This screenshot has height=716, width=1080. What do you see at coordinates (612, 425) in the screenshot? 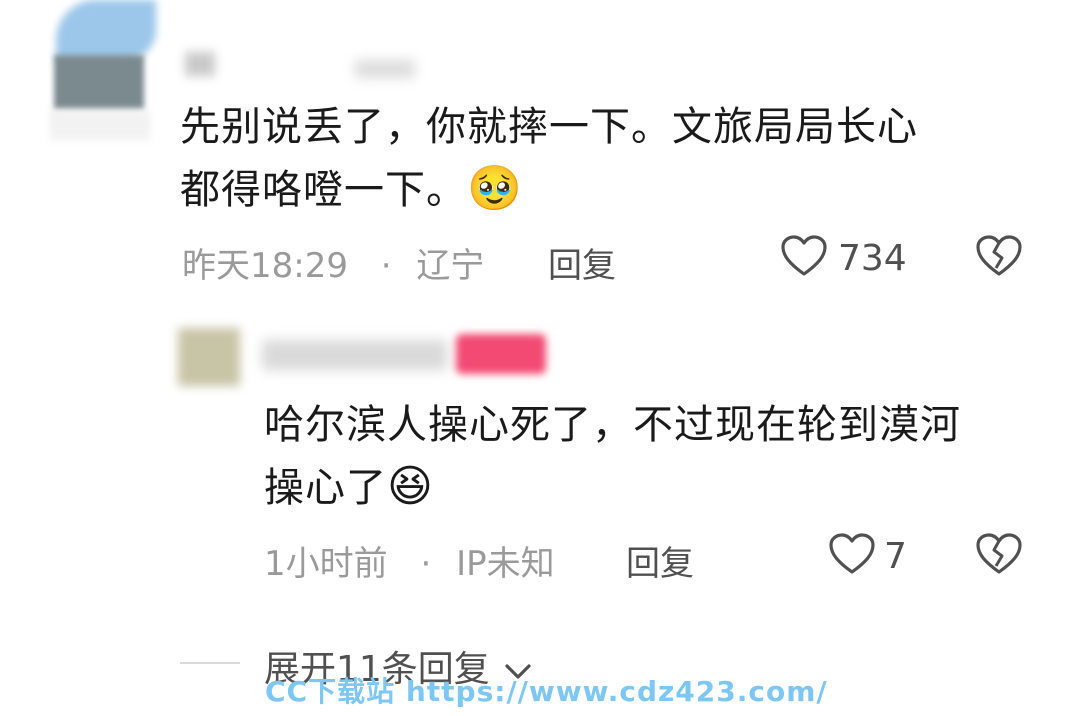
I see `reply-text-line1: 哈尔滨人操心死了，不过现在轮到漠河` at bounding box center [612, 425].